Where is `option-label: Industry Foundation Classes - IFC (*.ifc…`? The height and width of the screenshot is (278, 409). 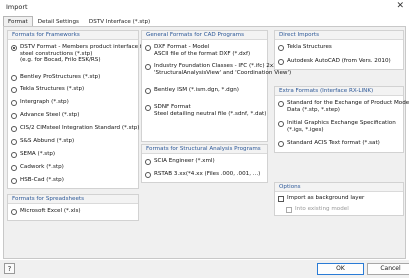
option-label: Industry Foundation Classes - IFC (*.ifc… is located at coordinates (223, 69).